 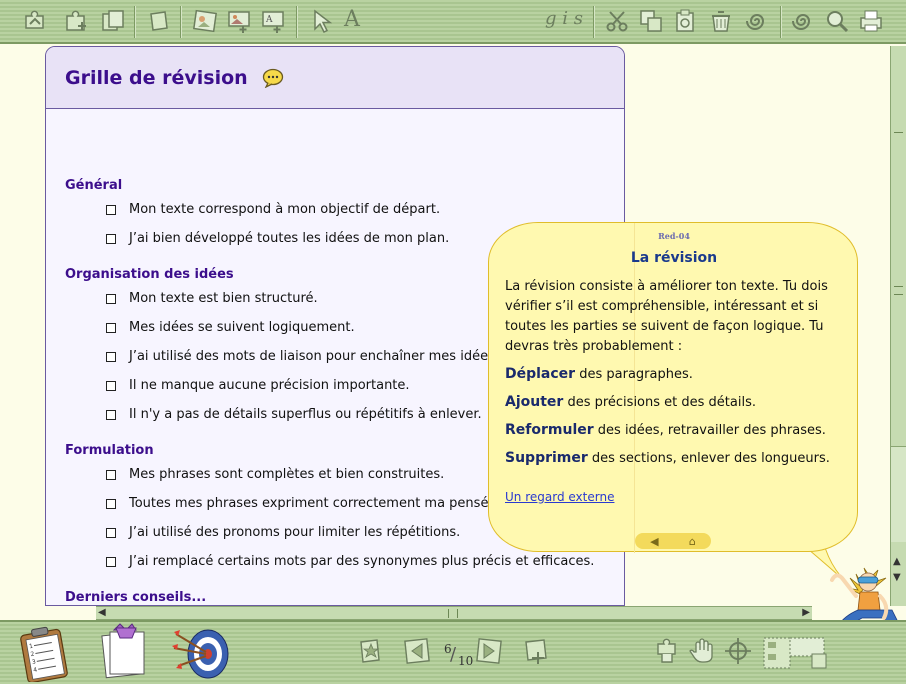 What do you see at coordinates (352, 19) in the screenshot?
I see `text-tool-icon: A` at bounding box center [352, 19].